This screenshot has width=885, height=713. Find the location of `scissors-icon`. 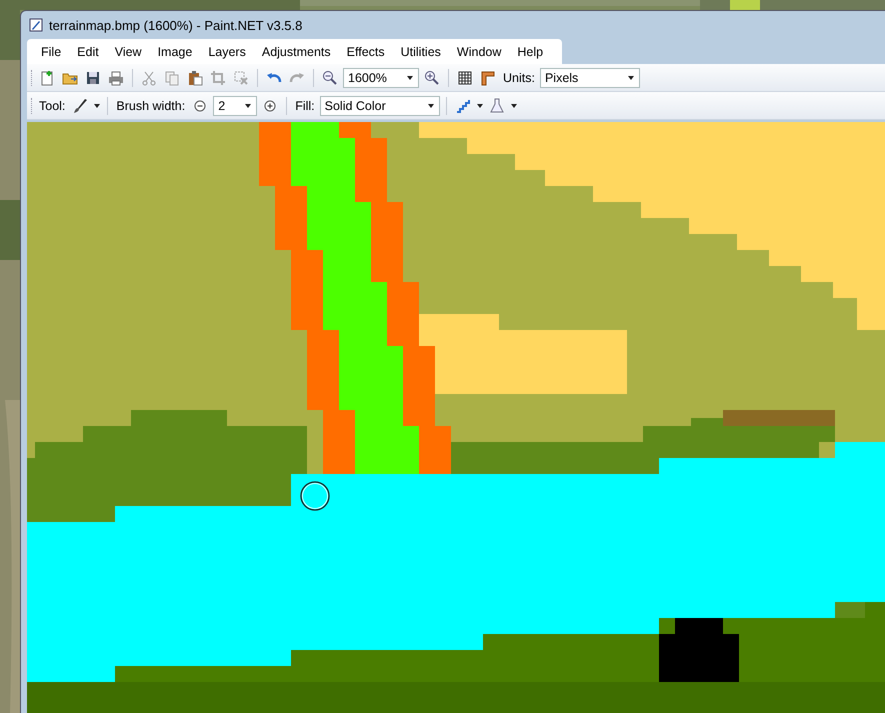

scissors-icon is located at coordinates (149, 78).